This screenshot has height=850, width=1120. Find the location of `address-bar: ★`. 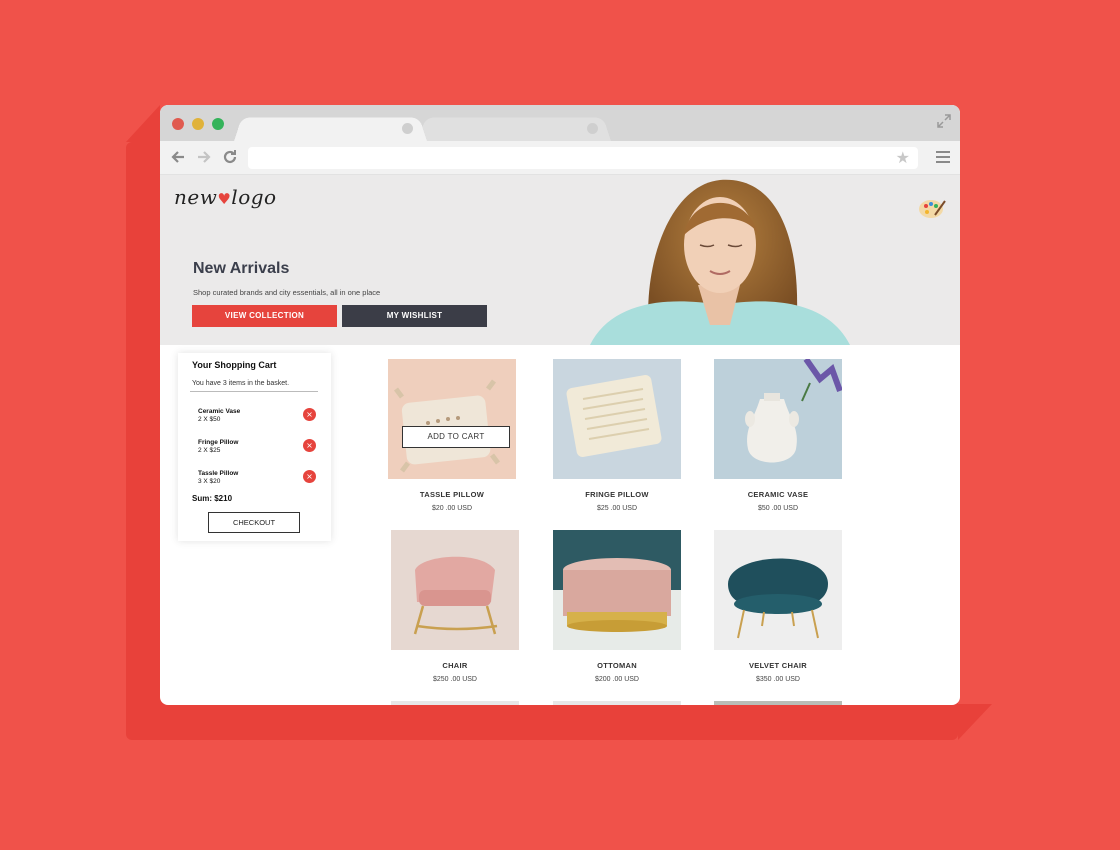

address-bar: ★ is located at coordinates (583, 158).